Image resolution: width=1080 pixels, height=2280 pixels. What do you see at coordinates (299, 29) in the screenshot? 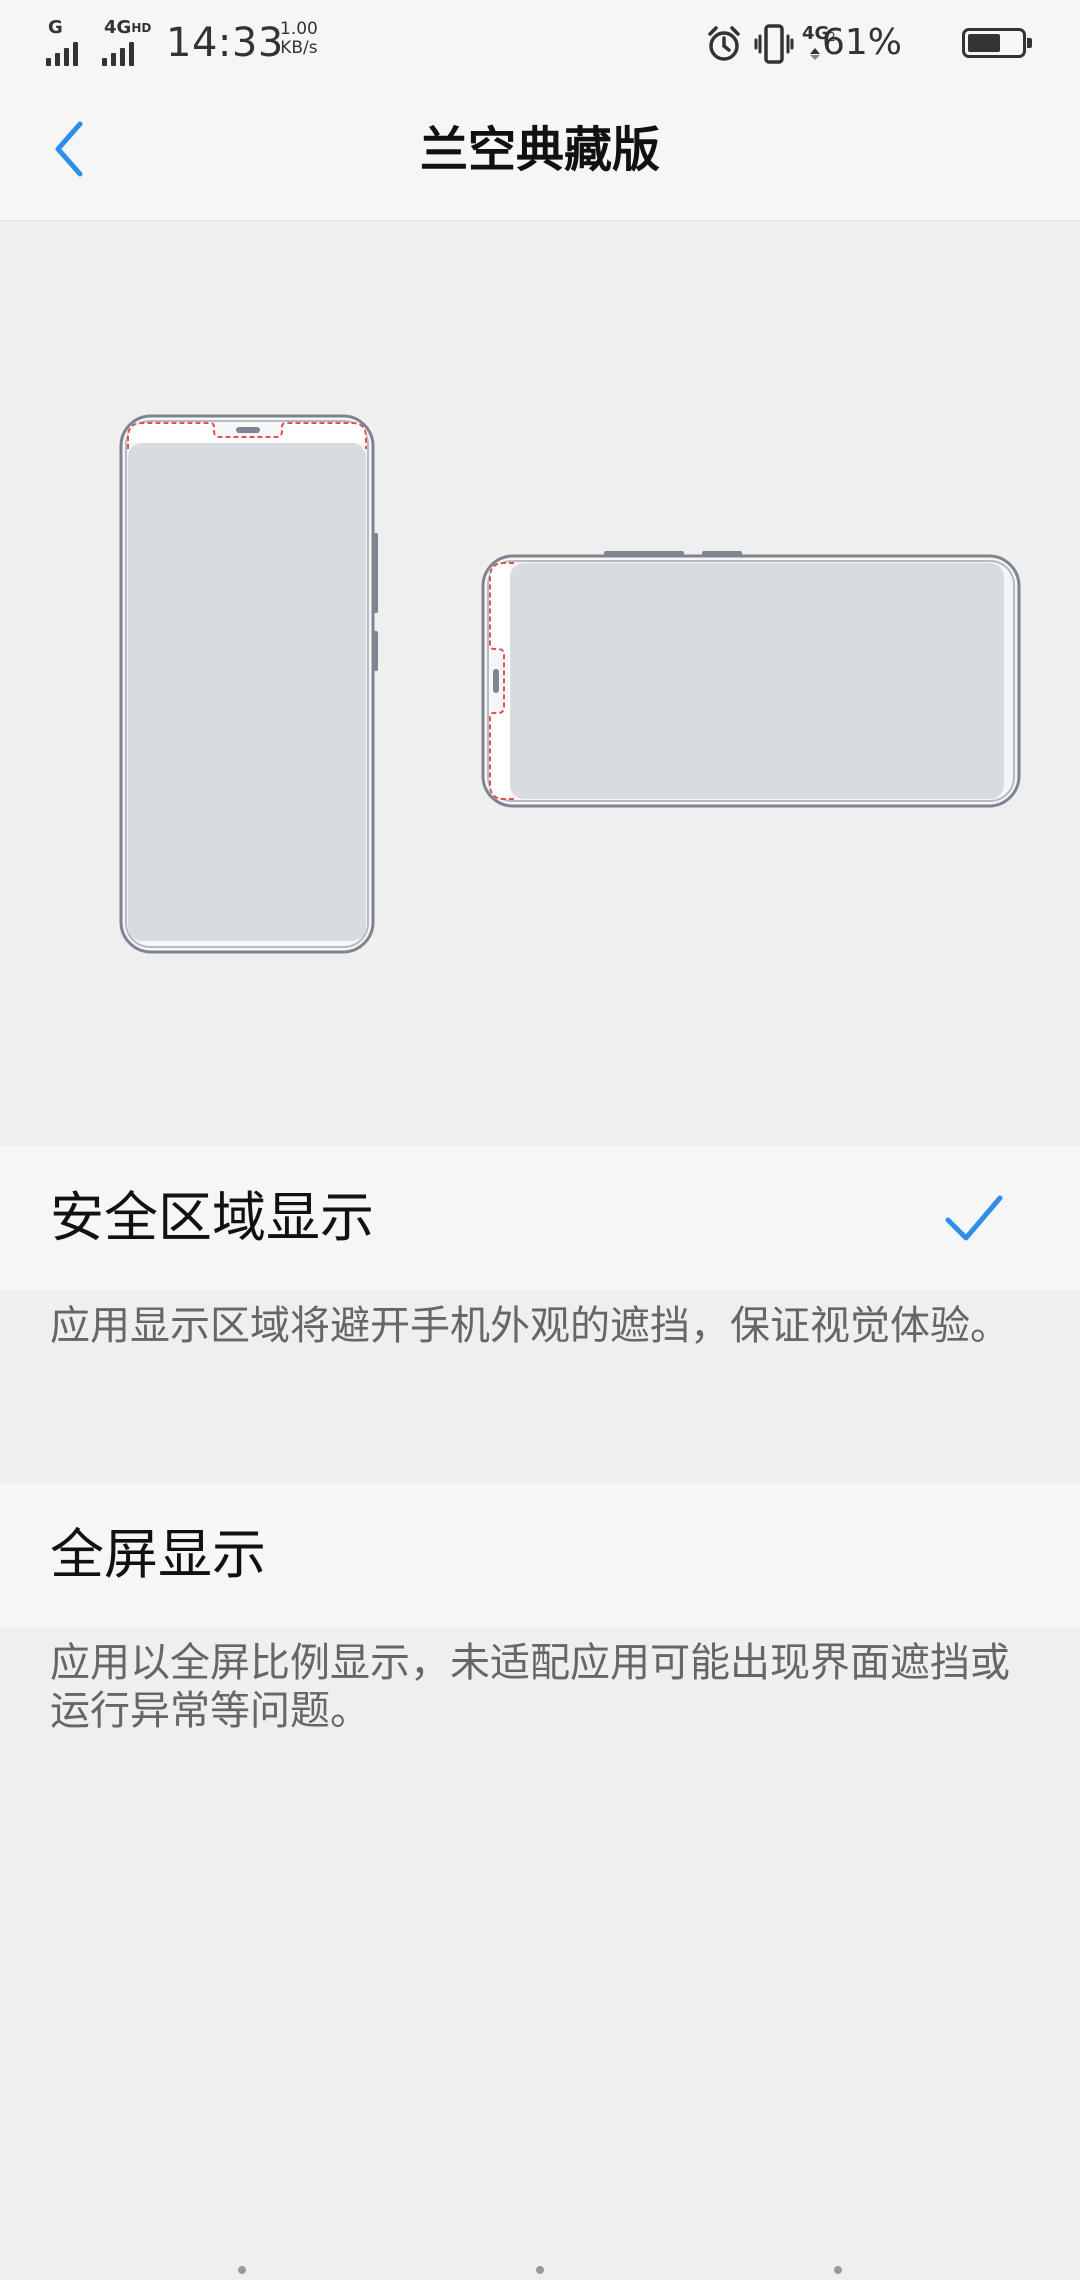
I see `network-speed-value: 1.00` at bounding box center [299, 29].